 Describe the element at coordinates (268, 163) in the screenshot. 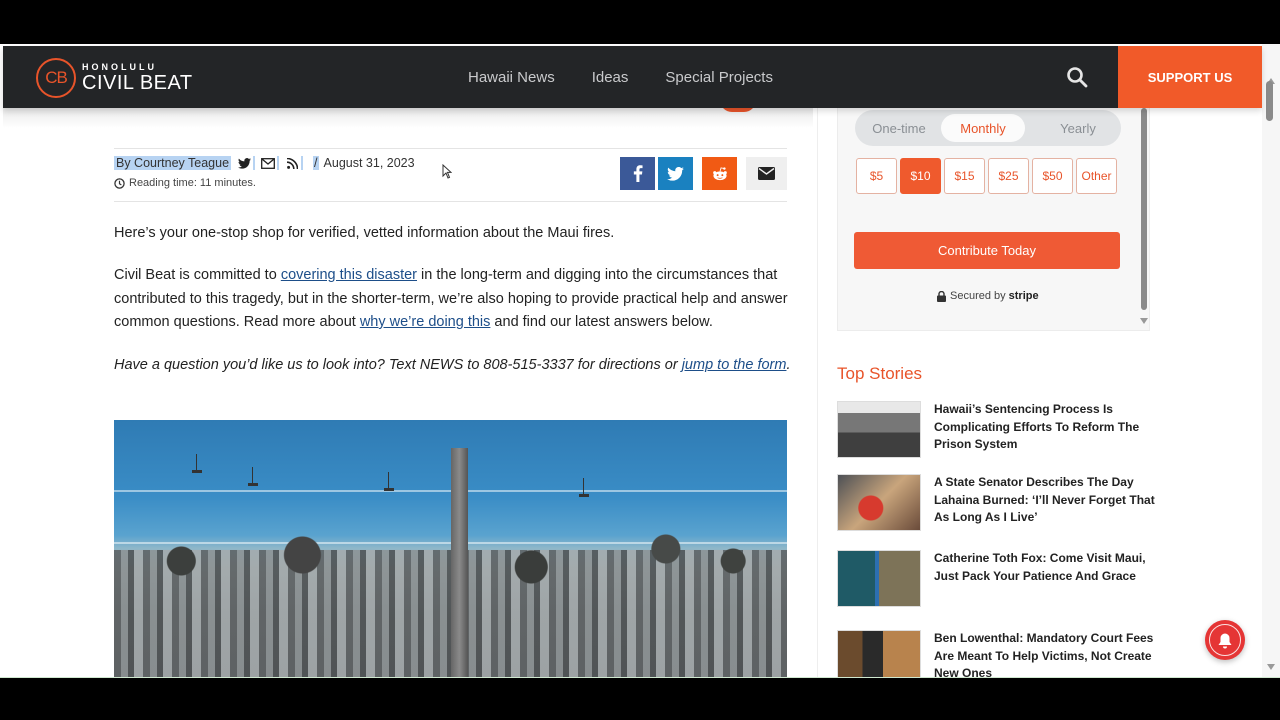

I see `mail-icon` at that location.